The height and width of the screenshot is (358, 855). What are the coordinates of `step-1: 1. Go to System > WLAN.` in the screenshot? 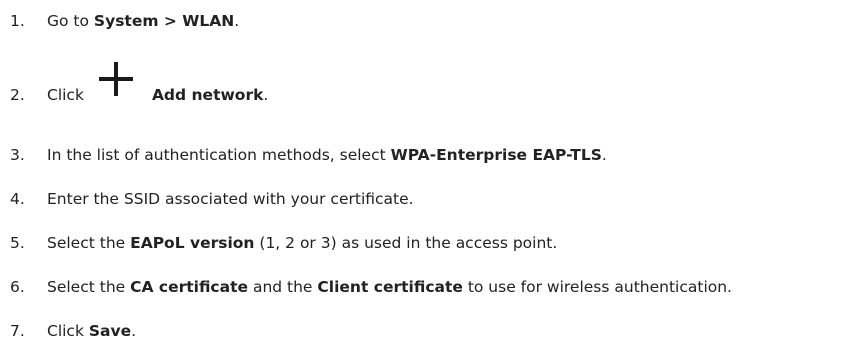 It's located at (124, 21).